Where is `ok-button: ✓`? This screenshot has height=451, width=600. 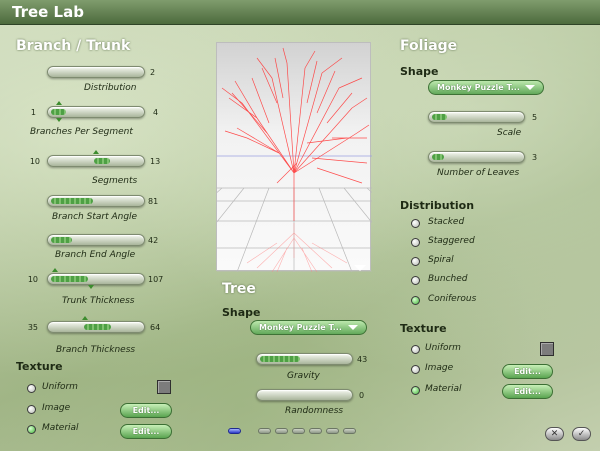 ok-button: ✓ is located at coordinates (581, 434).